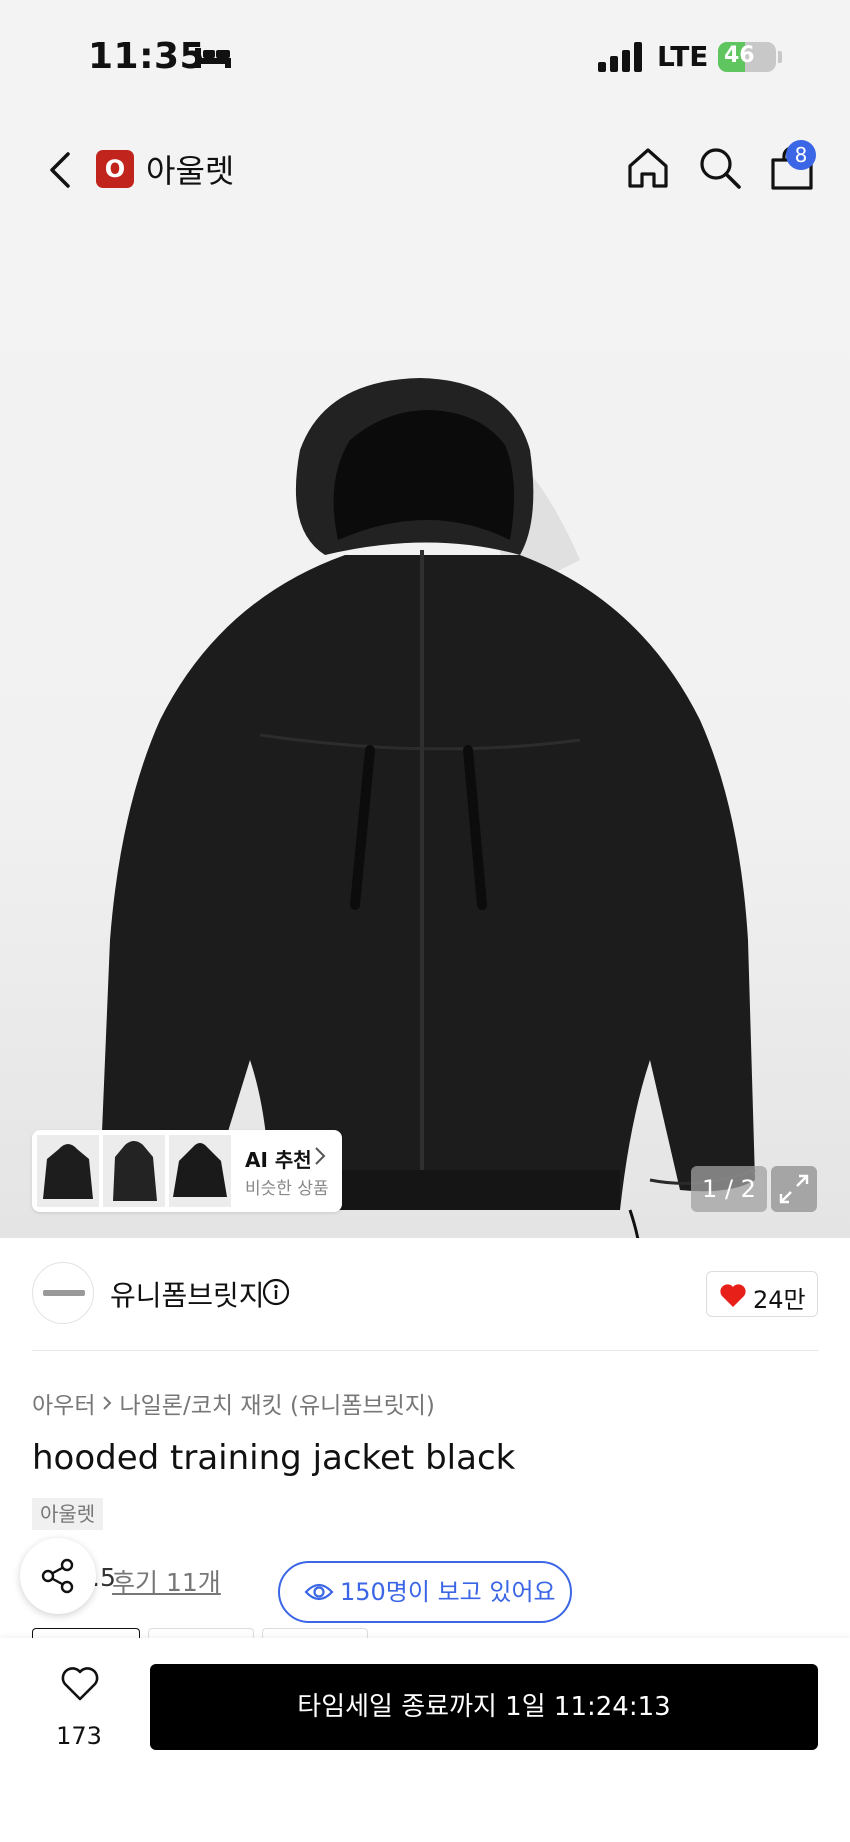  I want to click on sleep-mode-icon, so click(213, 58).